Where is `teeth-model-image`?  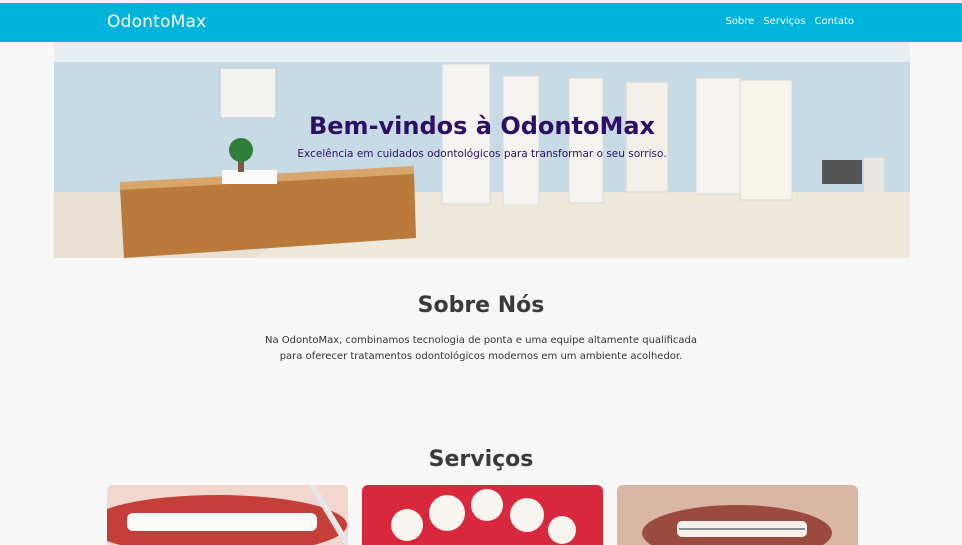
teeth-model-image is located at coordinates (482, 515).